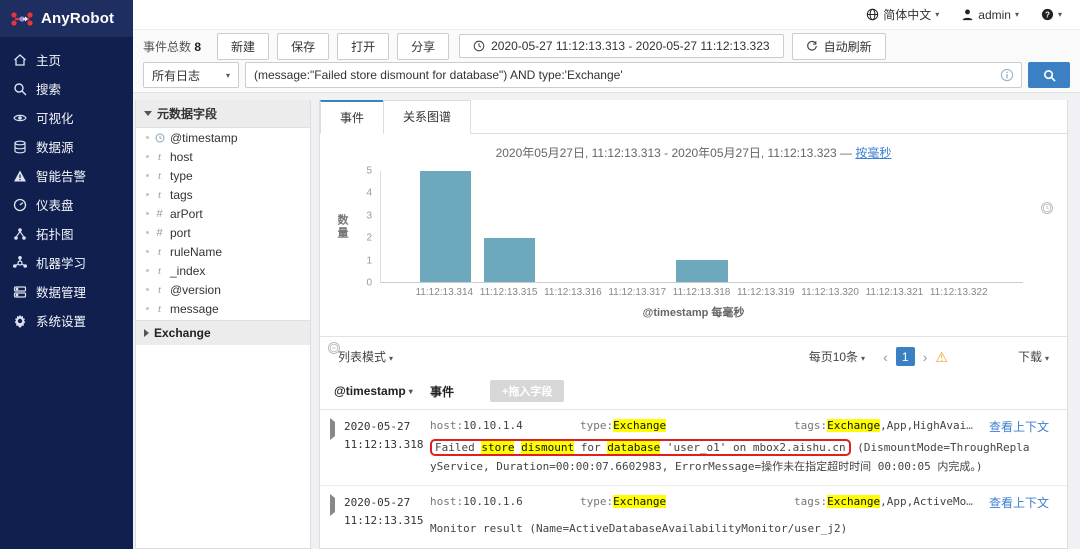 The width and height of the screenshot is (1080, 549). What do you see at coordinates (1049, 75) in the screenshot?
I see `search-button` at bounding box center [1049, 75].